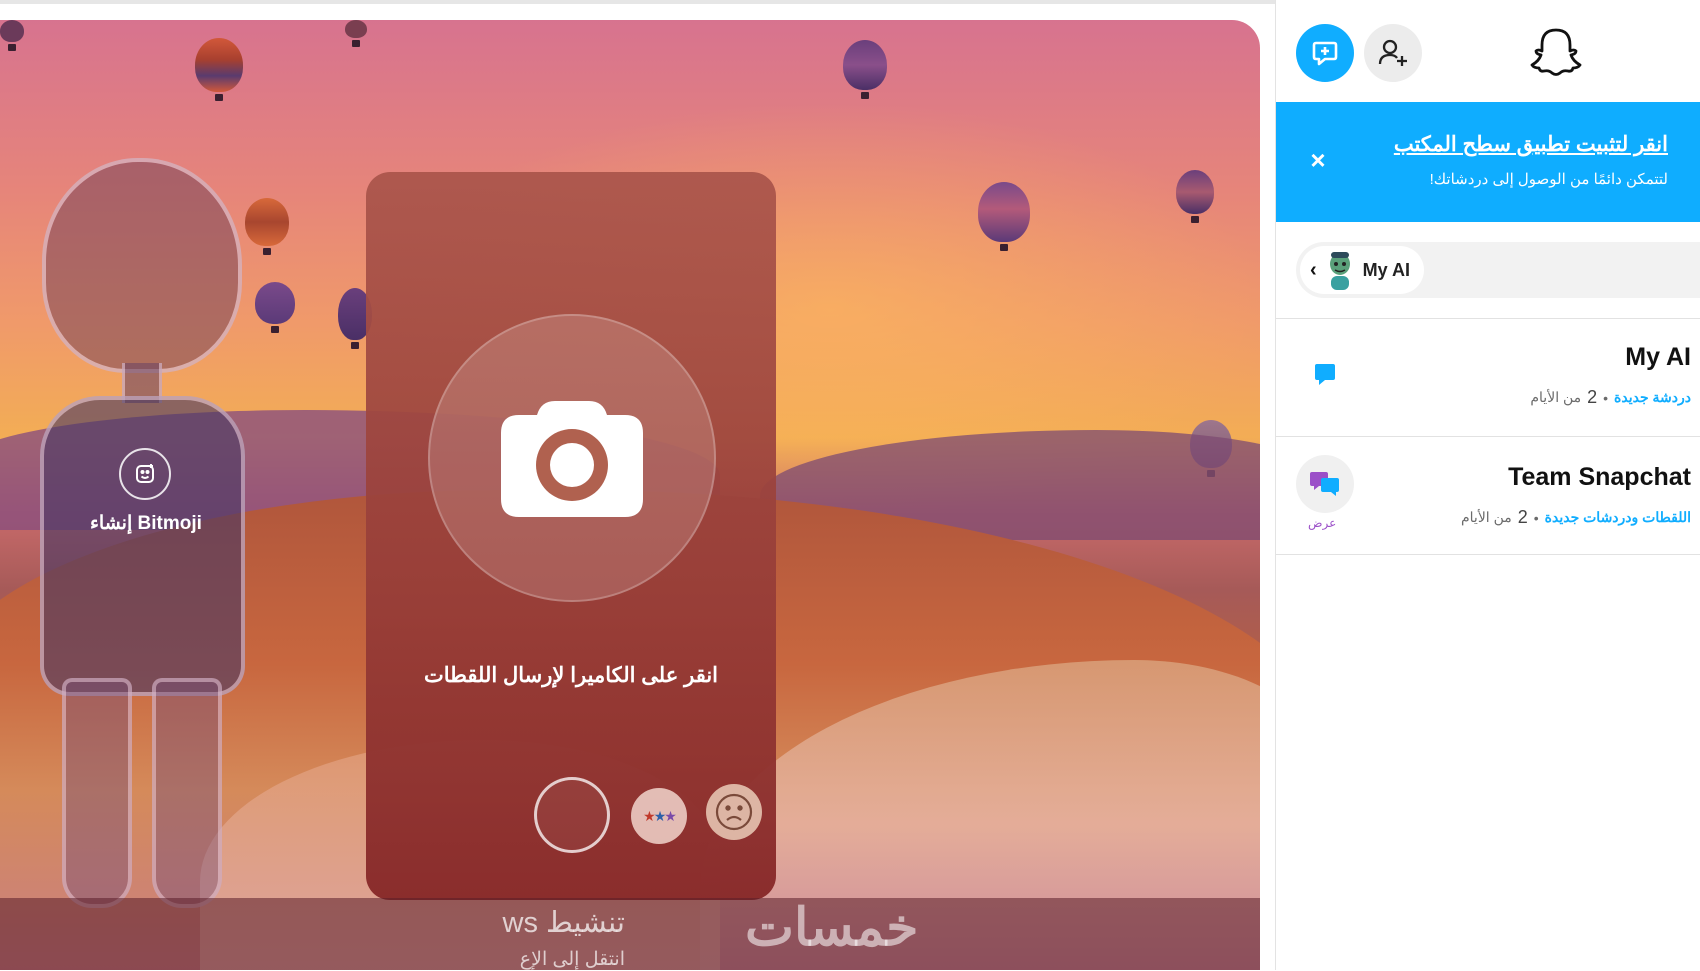 The width and height of the screenshot is (1700, 971). I want to click on camera-capture-button, so click(572, 458).